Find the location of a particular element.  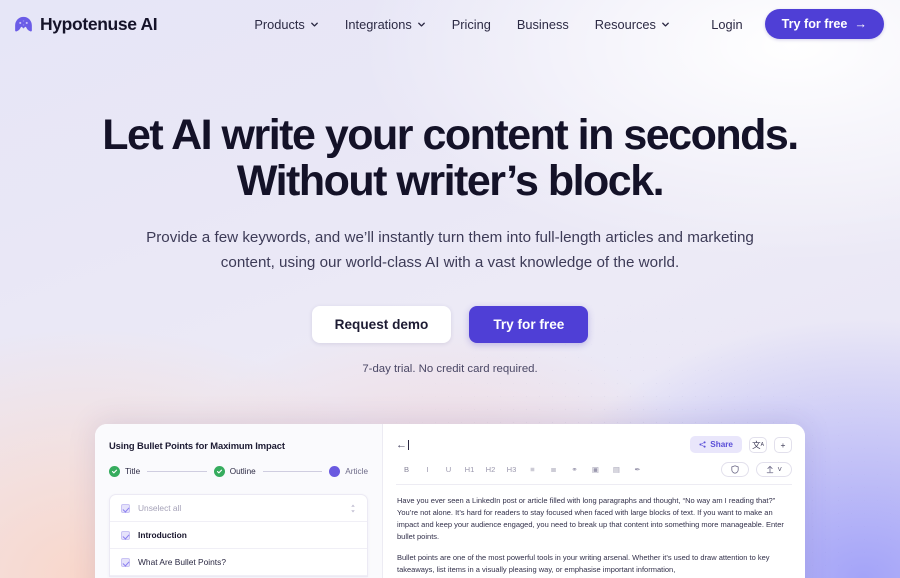

step-outline: Outline is located at coordinates (234, 471).